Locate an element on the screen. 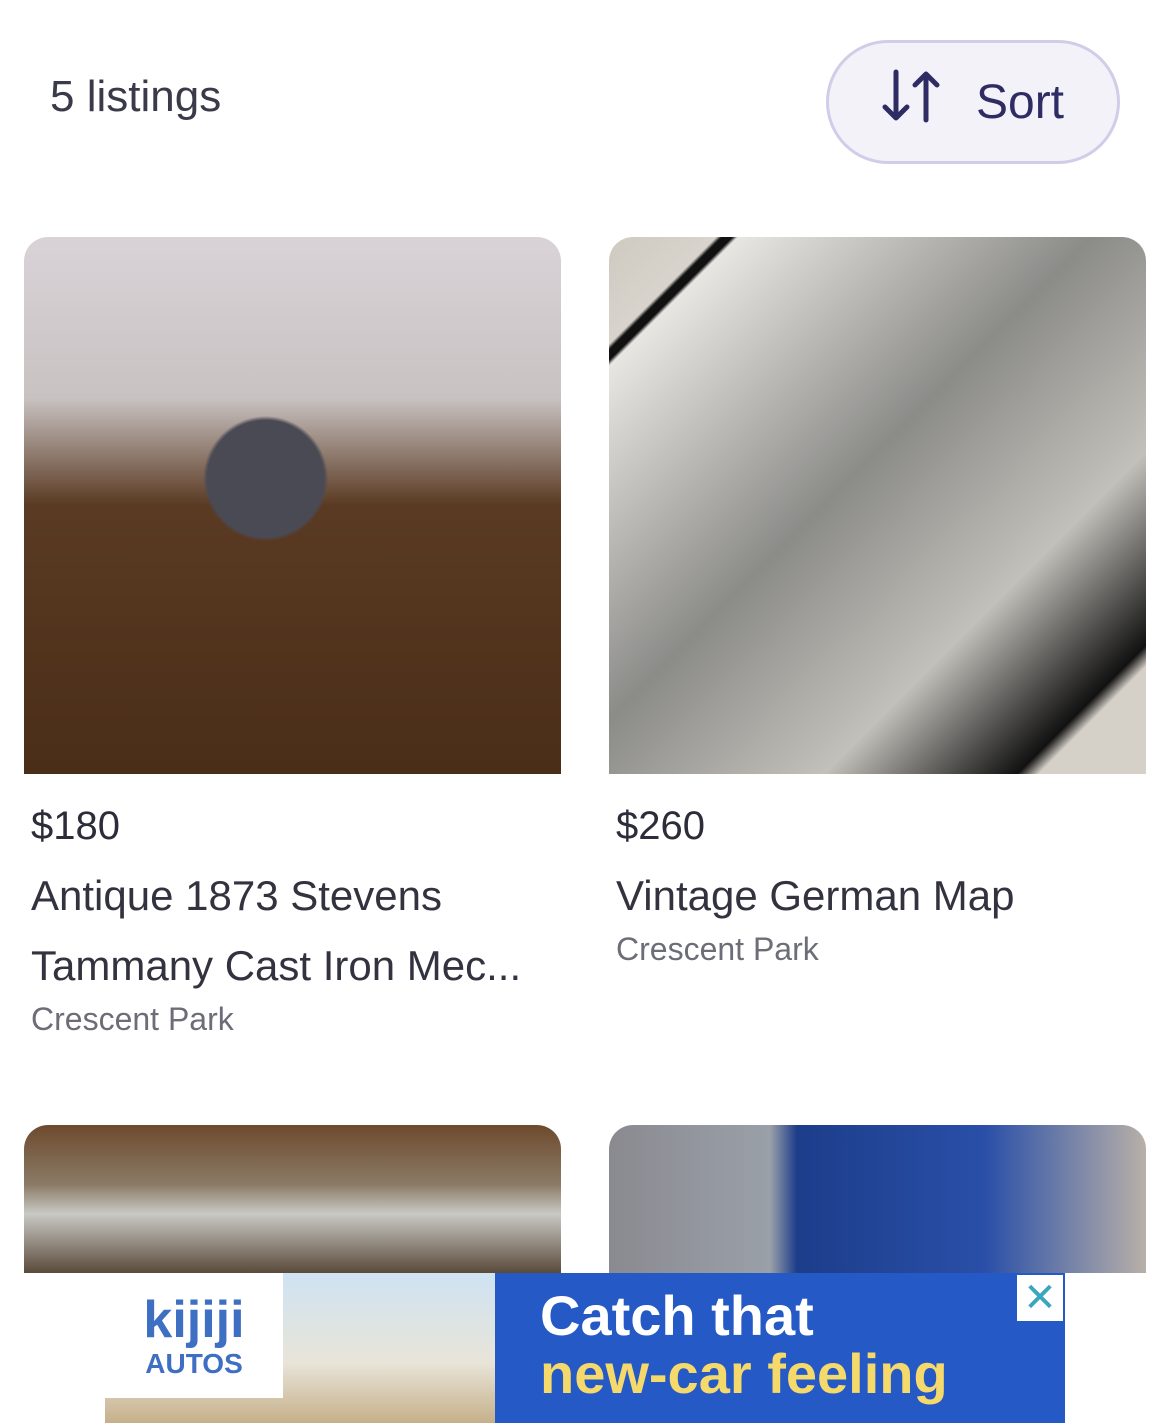  ad-banner: kijiji AUTOS Catch that new-car feeling ✕ is located at coordinates (585, 1348).